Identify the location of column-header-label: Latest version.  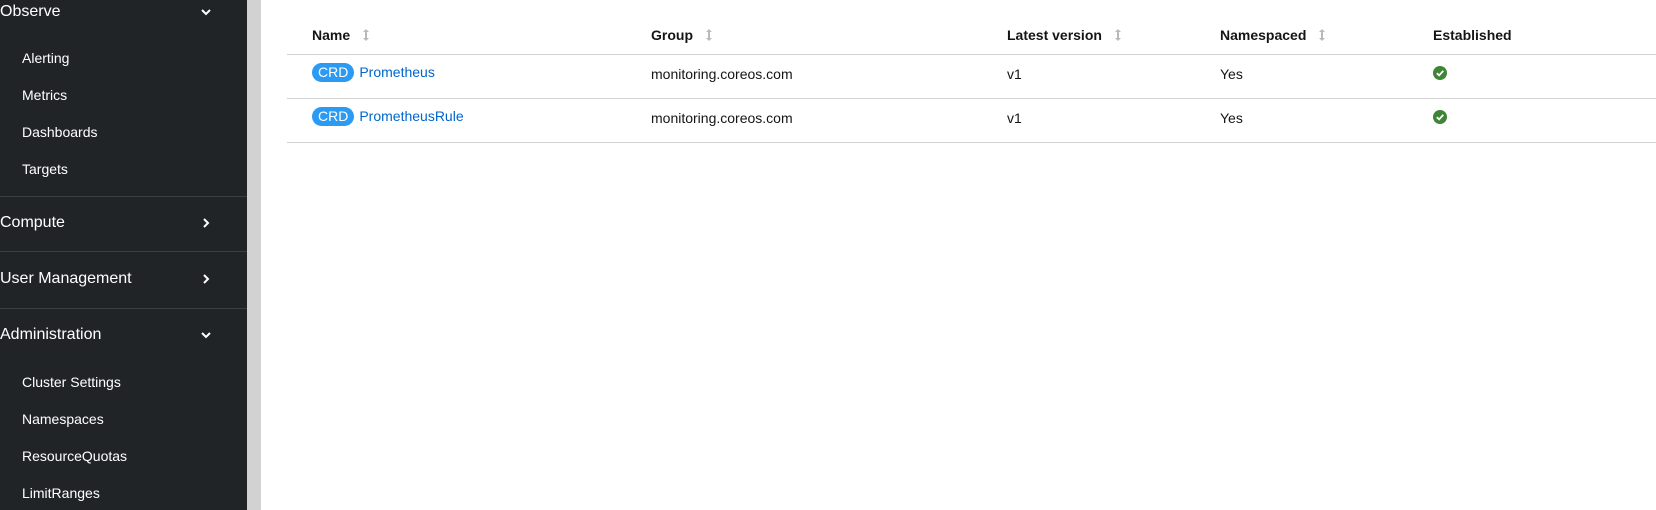
(1054, 35).